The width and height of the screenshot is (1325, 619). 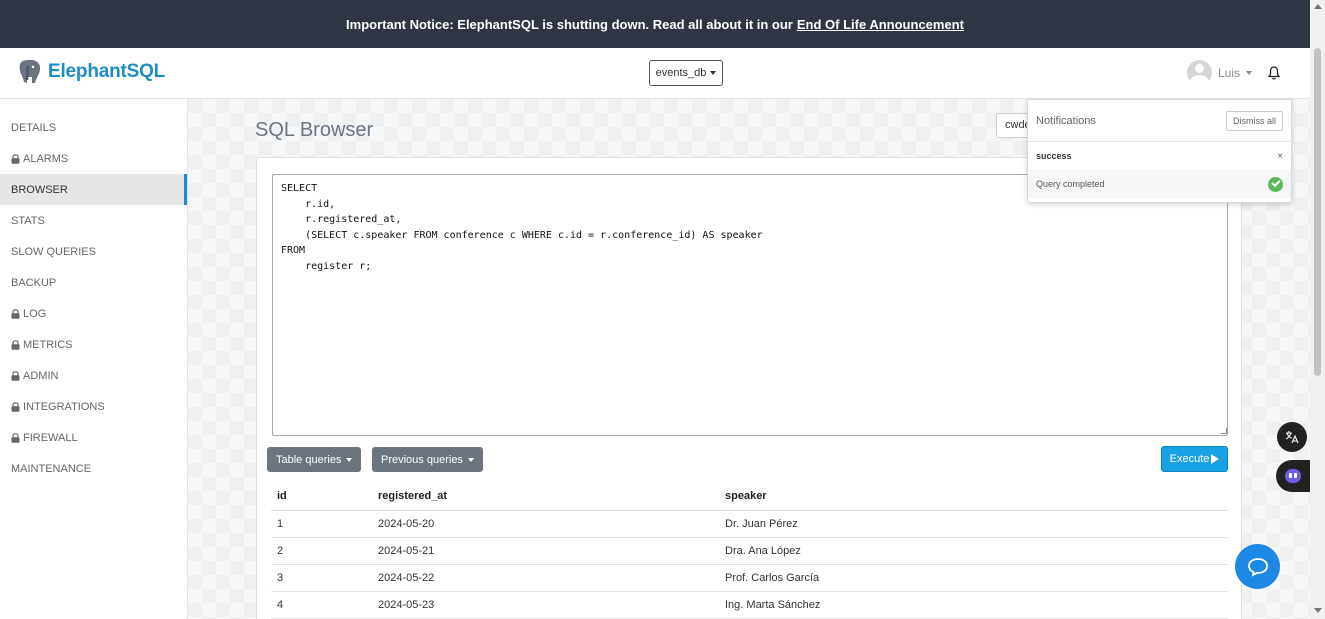 I want to click on bell-icon, so click(x=1274, y=73).